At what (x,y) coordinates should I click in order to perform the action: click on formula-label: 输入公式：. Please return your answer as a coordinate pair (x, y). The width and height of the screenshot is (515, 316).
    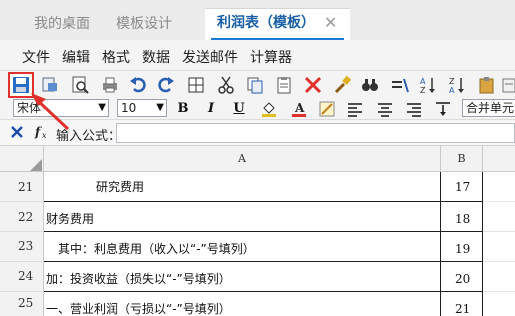
    Looking at the image, I should click on (89, 136).